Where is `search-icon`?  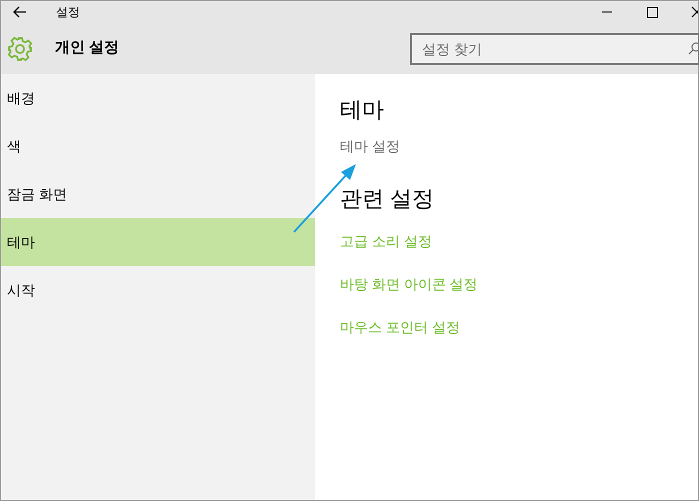
search-icon is located at coordinates (693, 48).